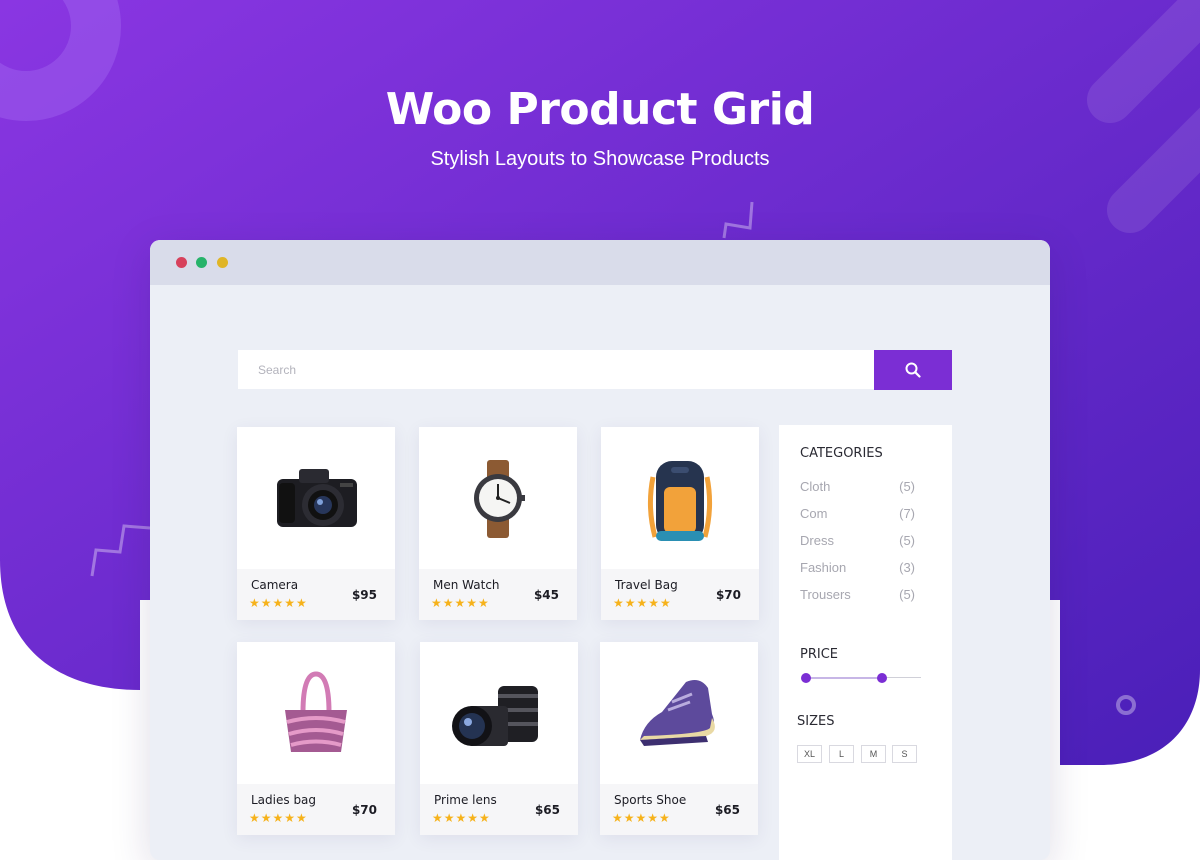 The image size is (1200, 860). I want to click on search-button, so click(913, 370).